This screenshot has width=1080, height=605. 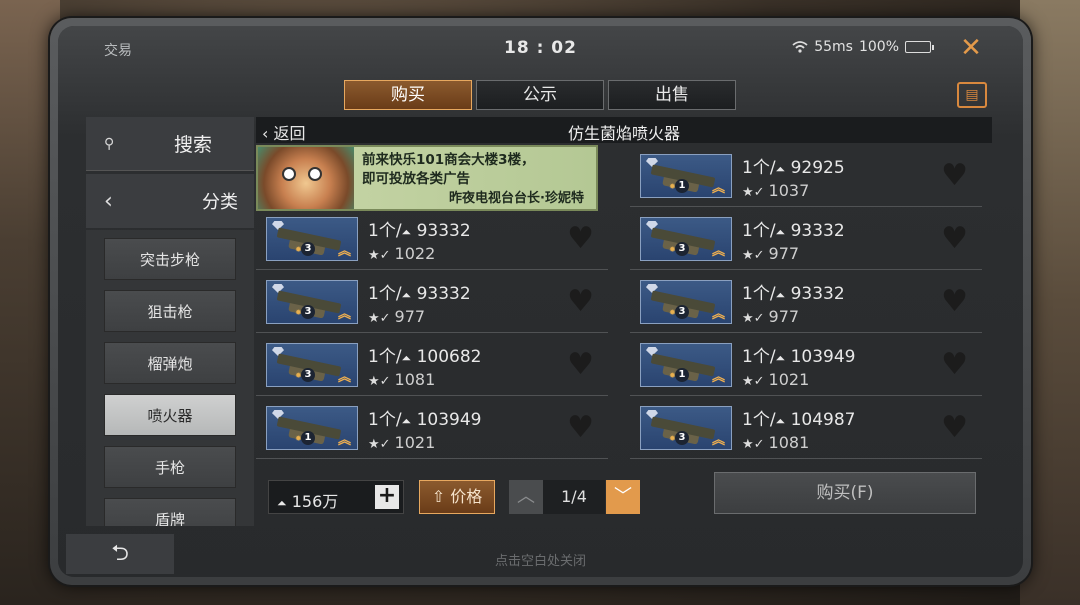 What do you see at coordinates (526, 497) in the screenshot?
I see `page-prev-button: ︿` at bounding box center [526, 497].